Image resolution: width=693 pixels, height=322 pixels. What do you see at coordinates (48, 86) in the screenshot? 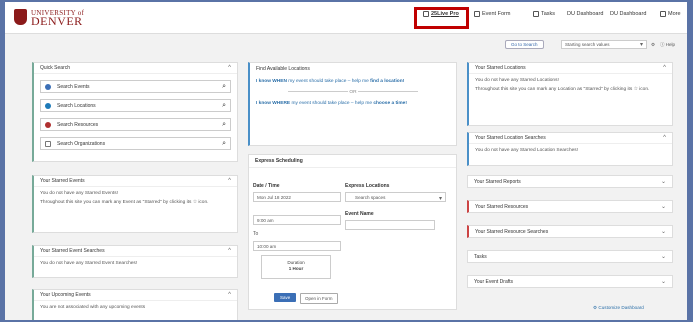
I see `event-icon` at bounding box center [48, 86].